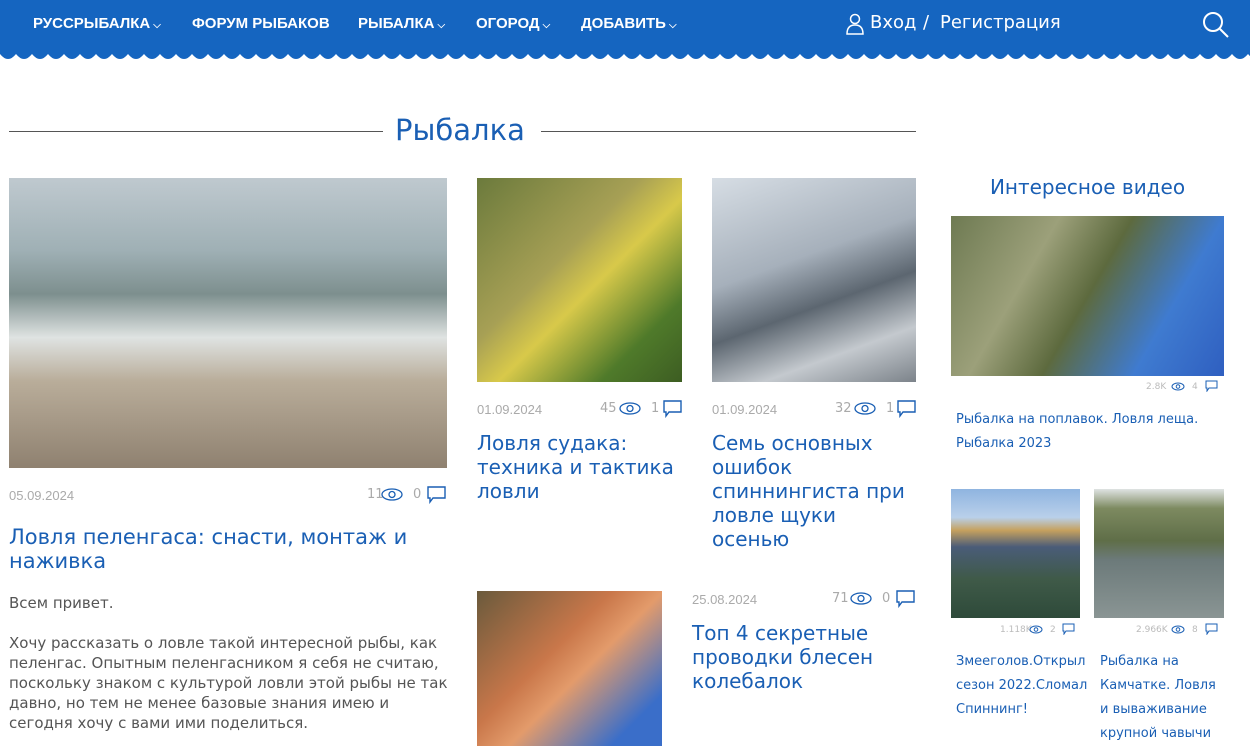  Describe the element at coordinates (1195, 387) in the screenshot. I see `comments-count: 4` at that location.